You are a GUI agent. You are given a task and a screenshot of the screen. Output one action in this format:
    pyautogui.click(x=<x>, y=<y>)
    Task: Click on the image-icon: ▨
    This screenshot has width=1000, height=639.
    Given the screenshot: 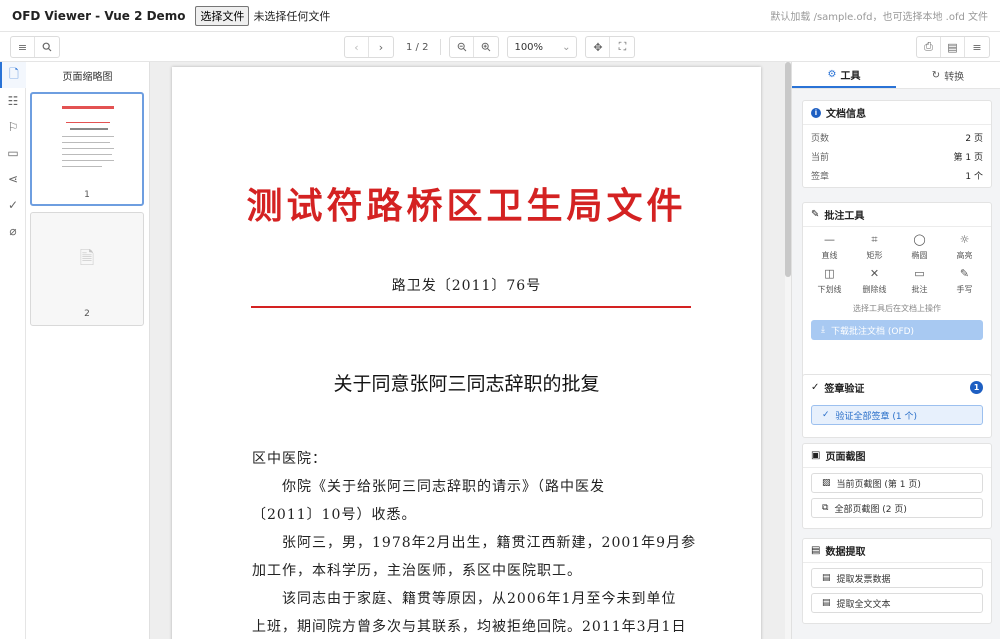 What is the action you would take?
    pyautogui.click(x=826, y=483)
    